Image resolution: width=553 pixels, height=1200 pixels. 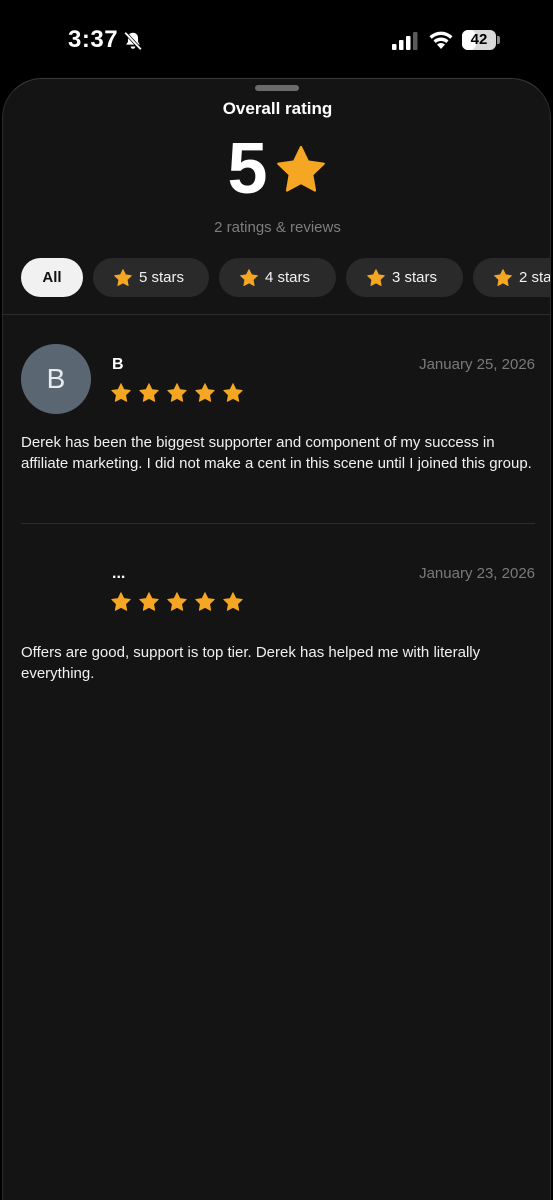 I want to click on sheet-grabber-handle, so click(x=277, y=88).